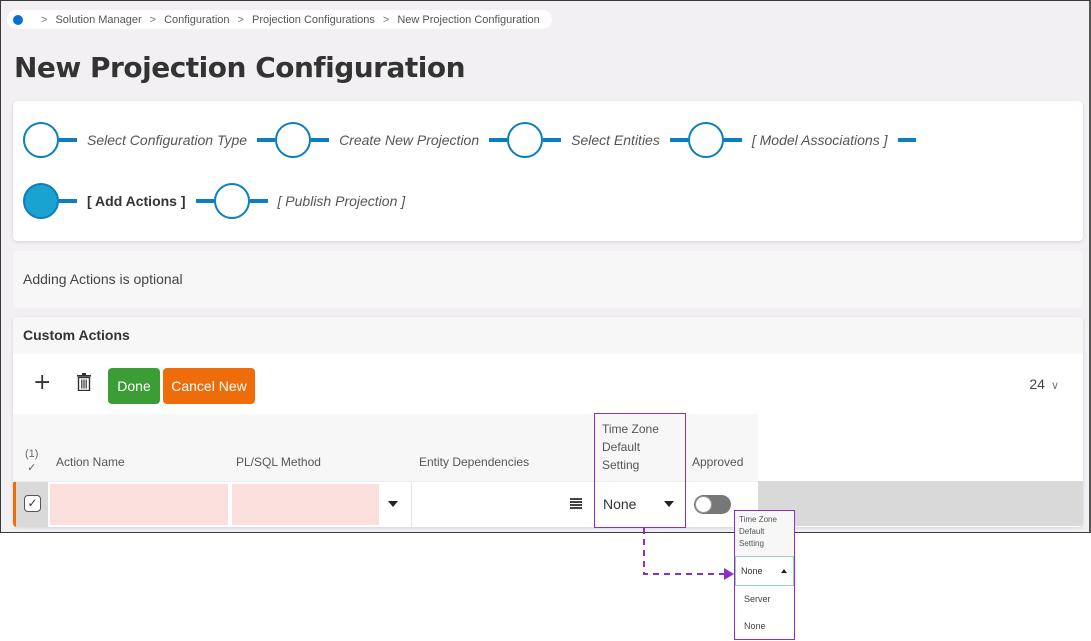 This screenshot has height=641, width=1091. I want to click on done-button: Done, so click(134, 386).